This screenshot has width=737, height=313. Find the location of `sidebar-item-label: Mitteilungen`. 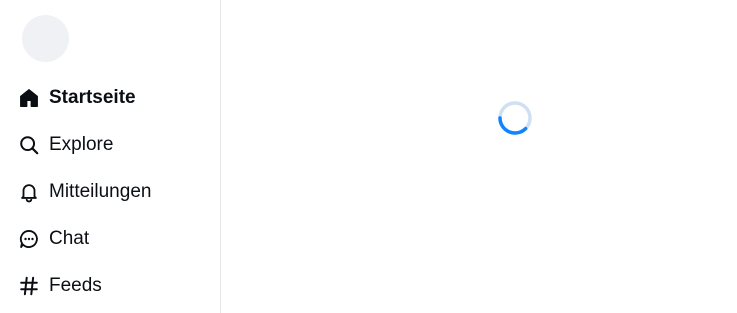

sidebar-item-label: Mitteilungen is located at coordinates (100, 191).